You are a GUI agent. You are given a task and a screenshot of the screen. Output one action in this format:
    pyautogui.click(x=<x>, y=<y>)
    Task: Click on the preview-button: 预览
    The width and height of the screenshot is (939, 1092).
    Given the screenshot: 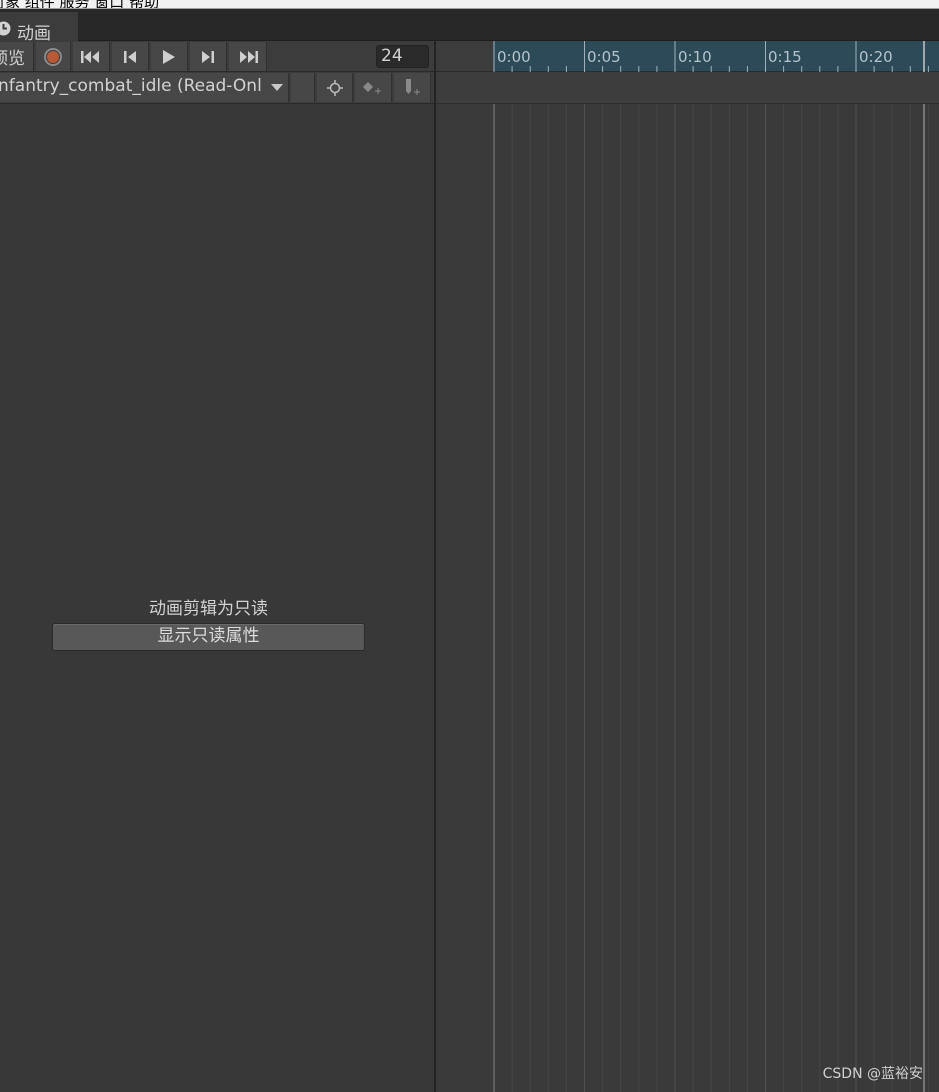 What is the action you would take?
    pyautogui.click(x=17, y=56)
    